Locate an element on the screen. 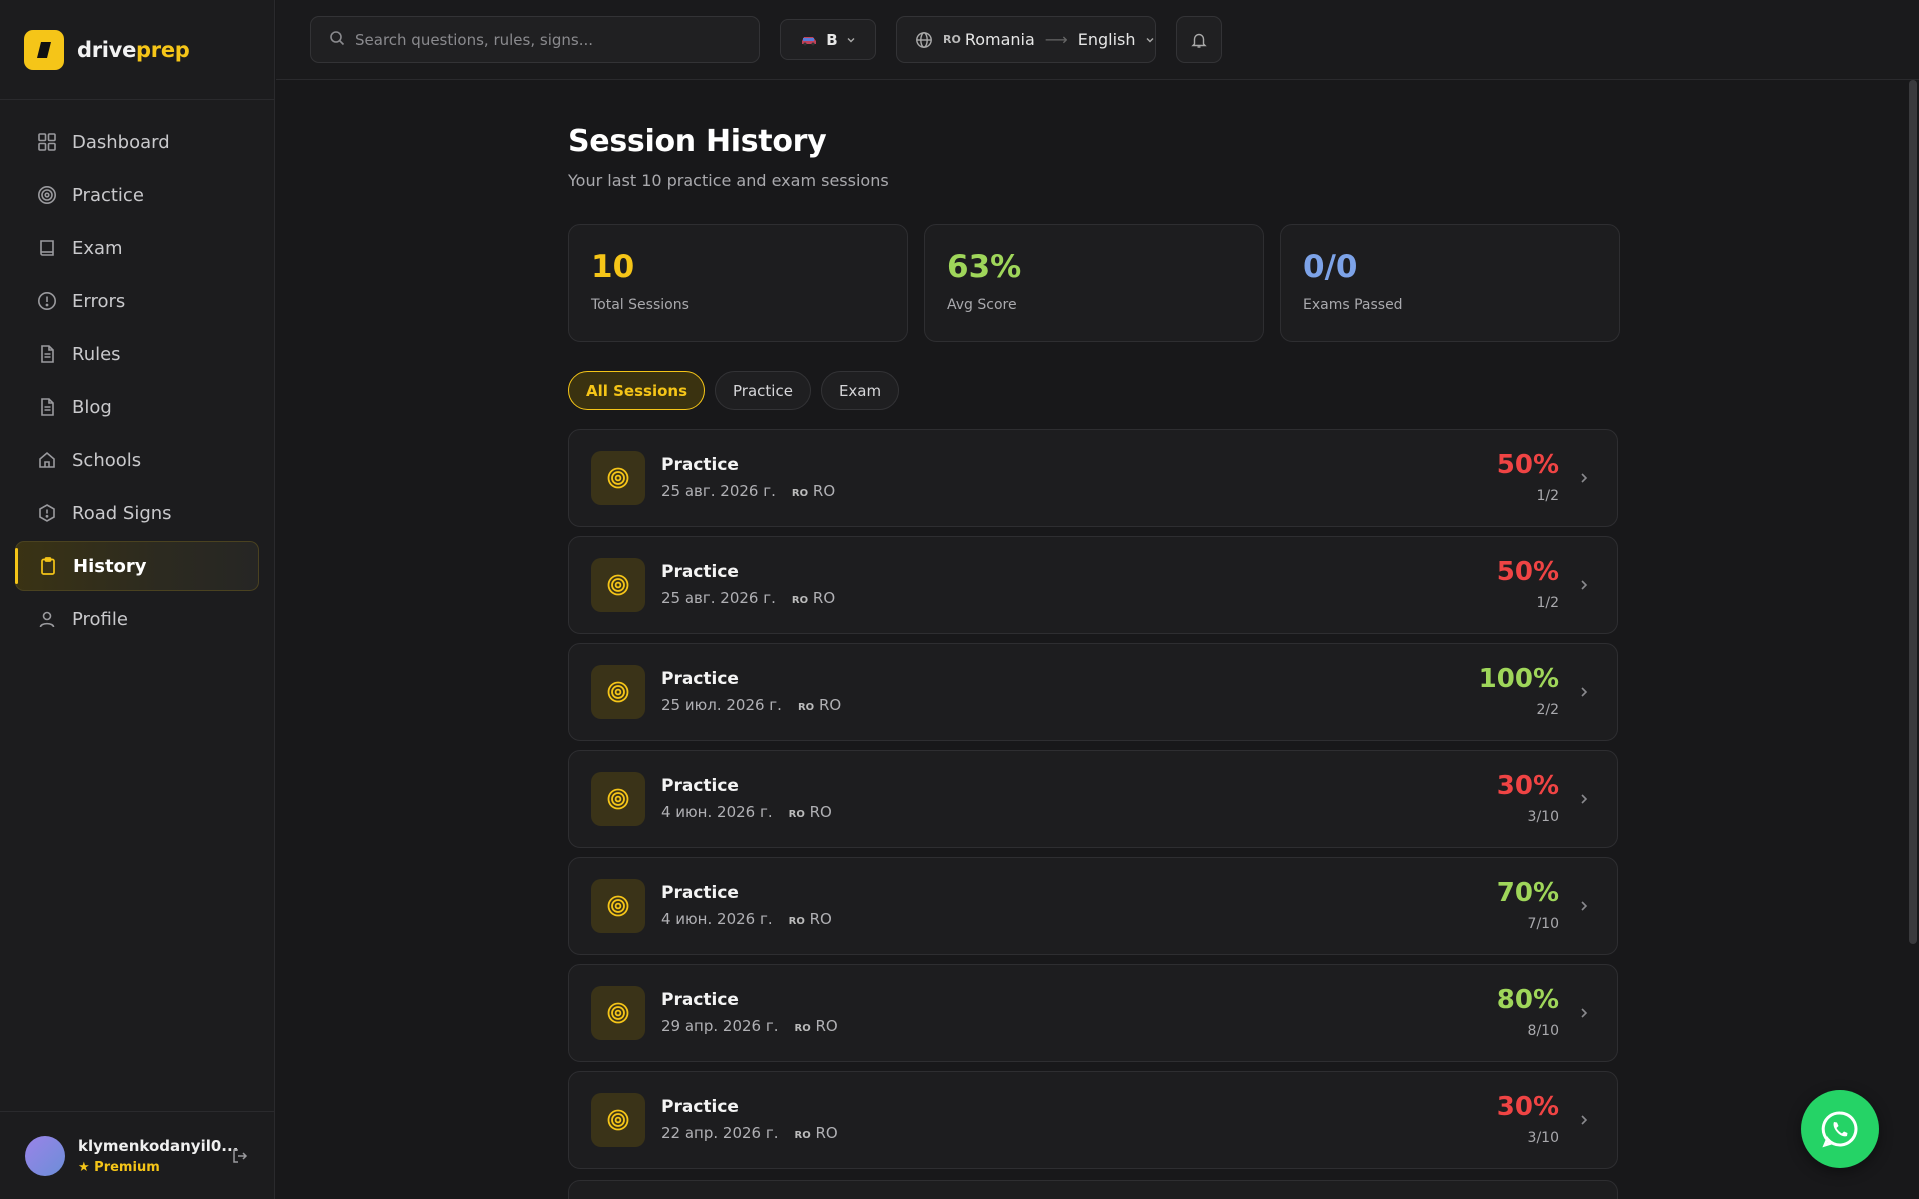 The image size is (1919, 1199). scrollbar is located at coordinates (1913, 512).